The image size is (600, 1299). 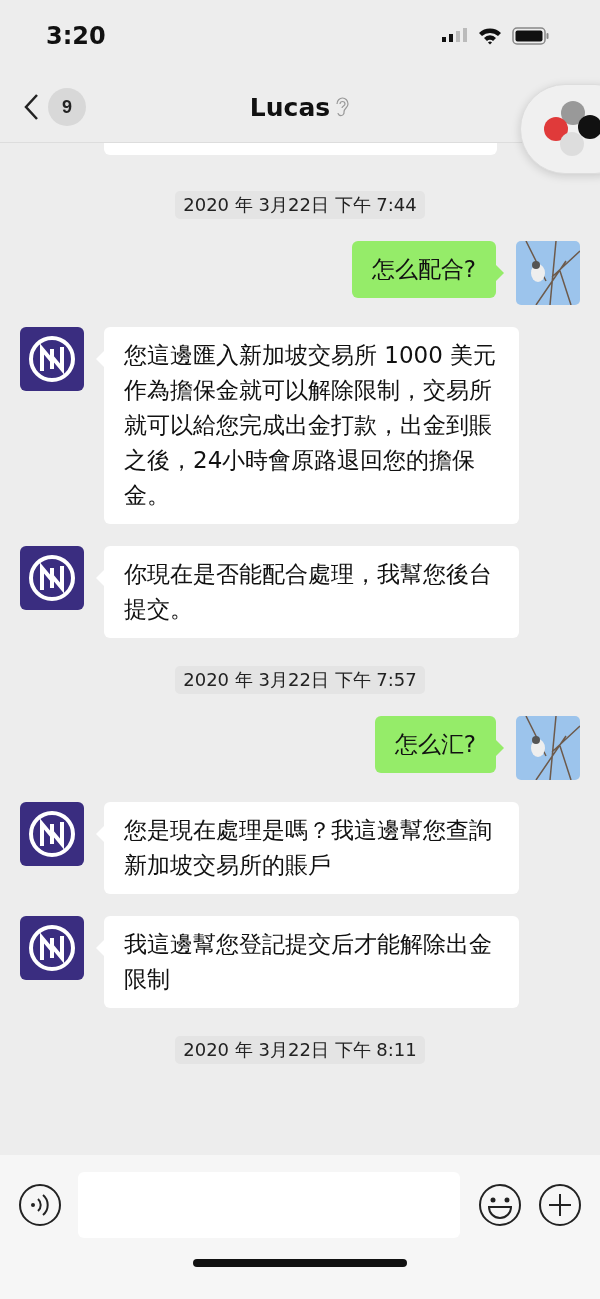 What do you see at coordinates (311, 425) in the screenshot?
I see `message-bubble: 您這邊匯入新加坡交易所 1000 美元作為擔保金就可以解除限制，交易所就可以給您完成出金打款，出金到賬之後，24小時會原路退回您的擔保金。` at bounding box center [311, 425].